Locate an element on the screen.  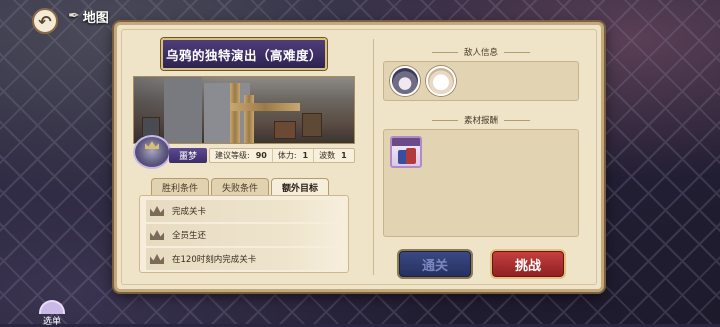
enemy-info-title: 敌人信息 is located at coordinates (481, 52).